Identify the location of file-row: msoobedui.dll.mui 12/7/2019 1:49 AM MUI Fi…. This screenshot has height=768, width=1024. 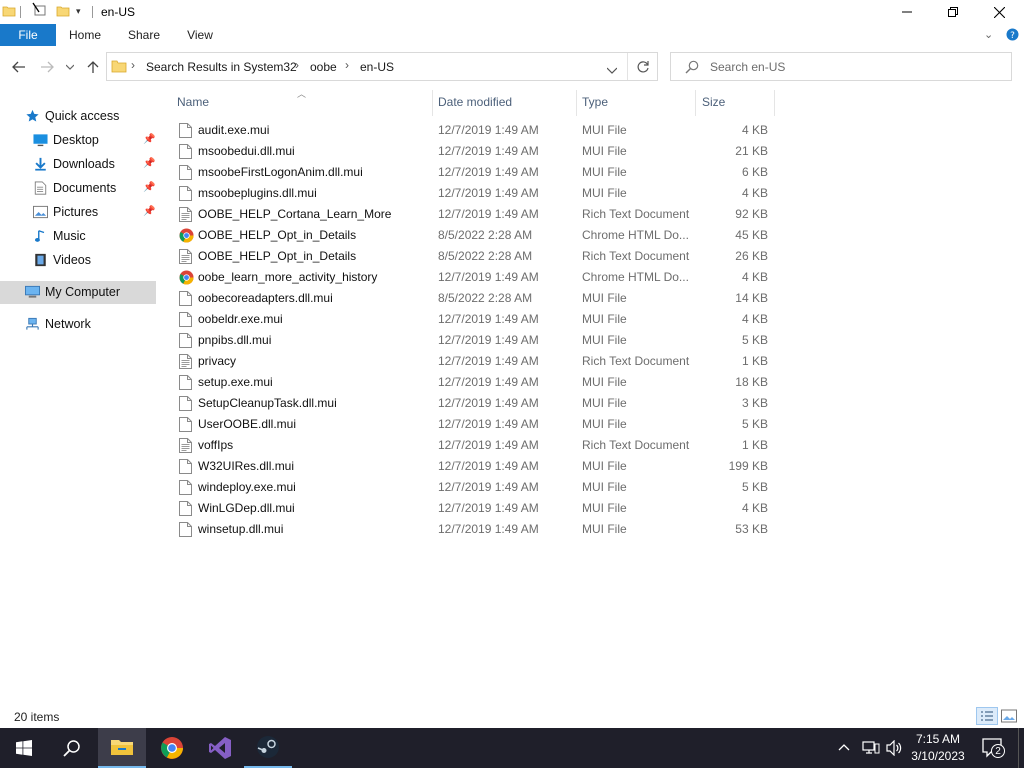
(476, 151).